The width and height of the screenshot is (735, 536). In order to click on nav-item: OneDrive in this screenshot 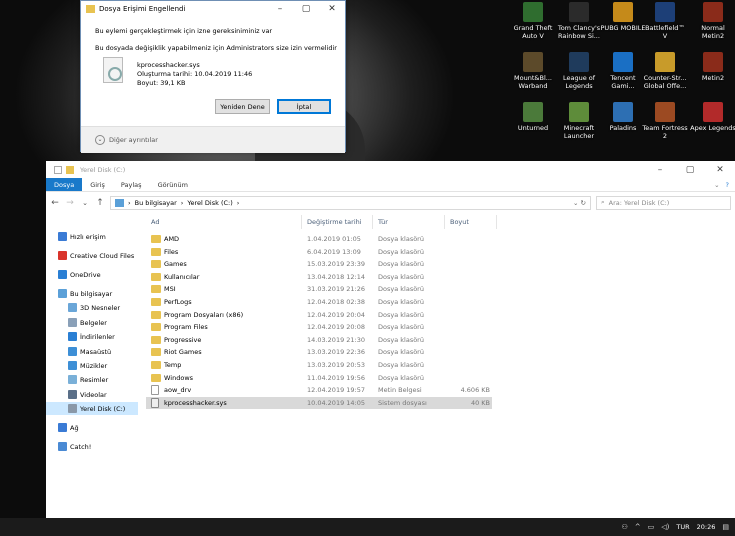, I will do `click(92, 274)`.